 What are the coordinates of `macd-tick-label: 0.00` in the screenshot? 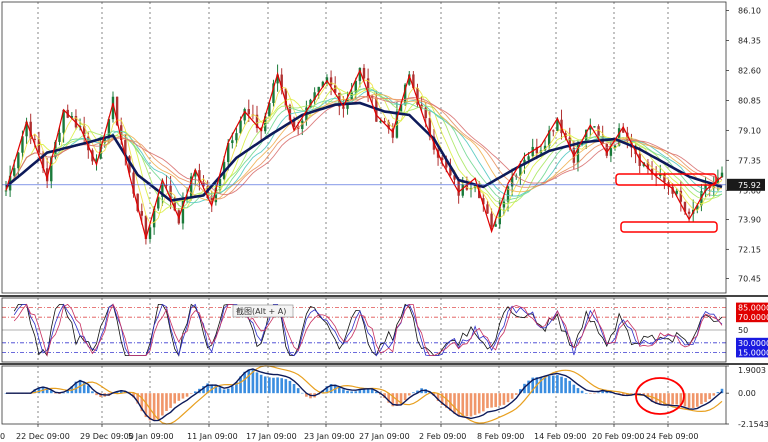 It's located at (747, 393).